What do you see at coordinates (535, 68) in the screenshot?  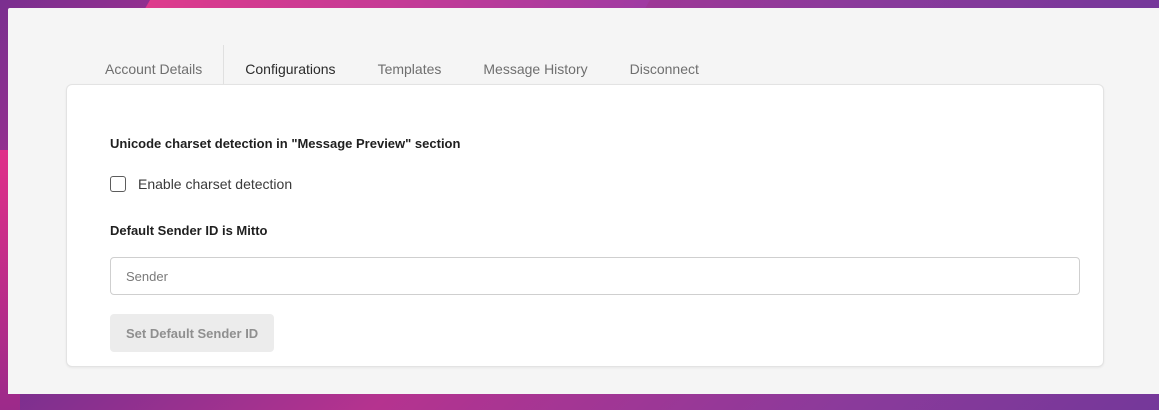 I see `tab-label: Message History` at bounding box center [535, 68].